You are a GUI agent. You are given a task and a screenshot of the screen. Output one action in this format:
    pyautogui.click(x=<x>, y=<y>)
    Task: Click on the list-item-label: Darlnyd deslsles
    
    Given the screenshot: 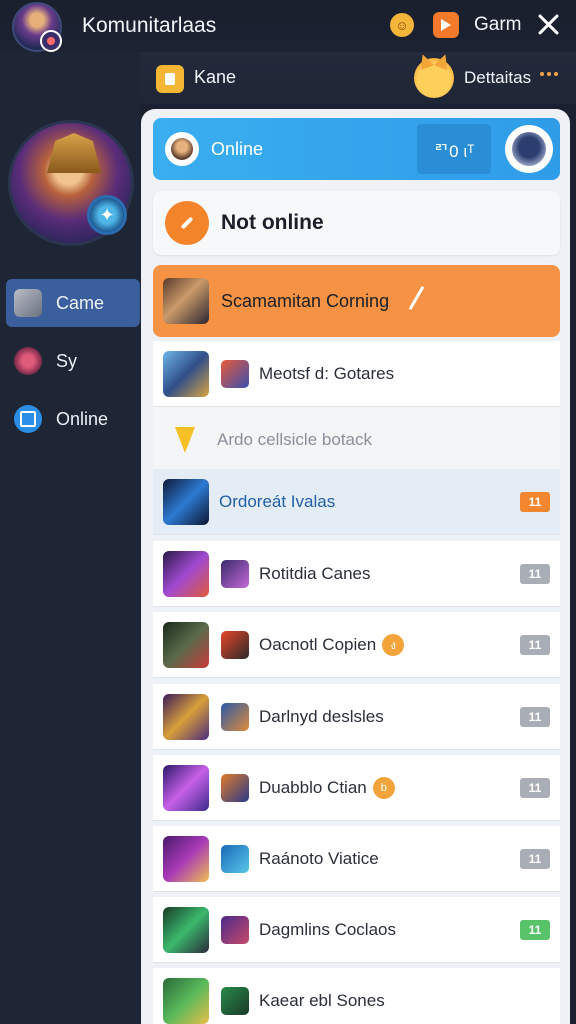 What is the action you would take?
    pyautogui.click(x=321, y=716)
    